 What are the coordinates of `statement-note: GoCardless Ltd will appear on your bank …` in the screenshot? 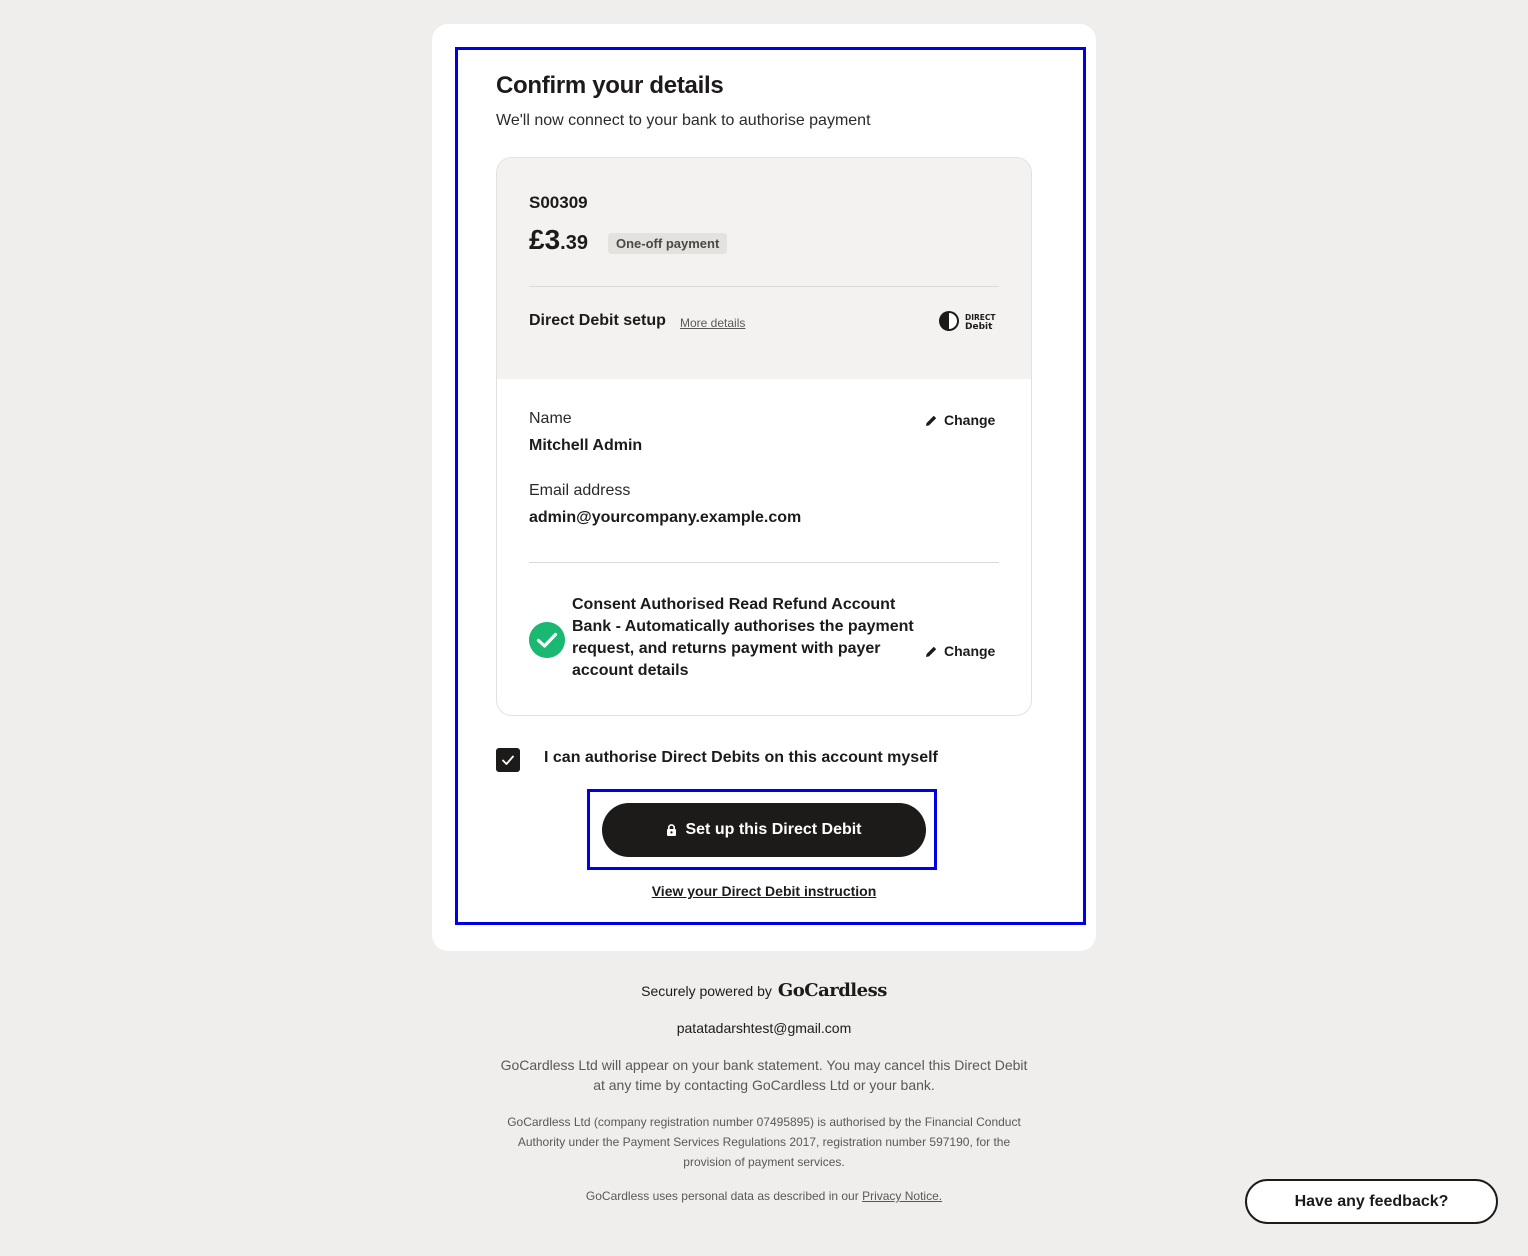 It's located at (764, 1075).